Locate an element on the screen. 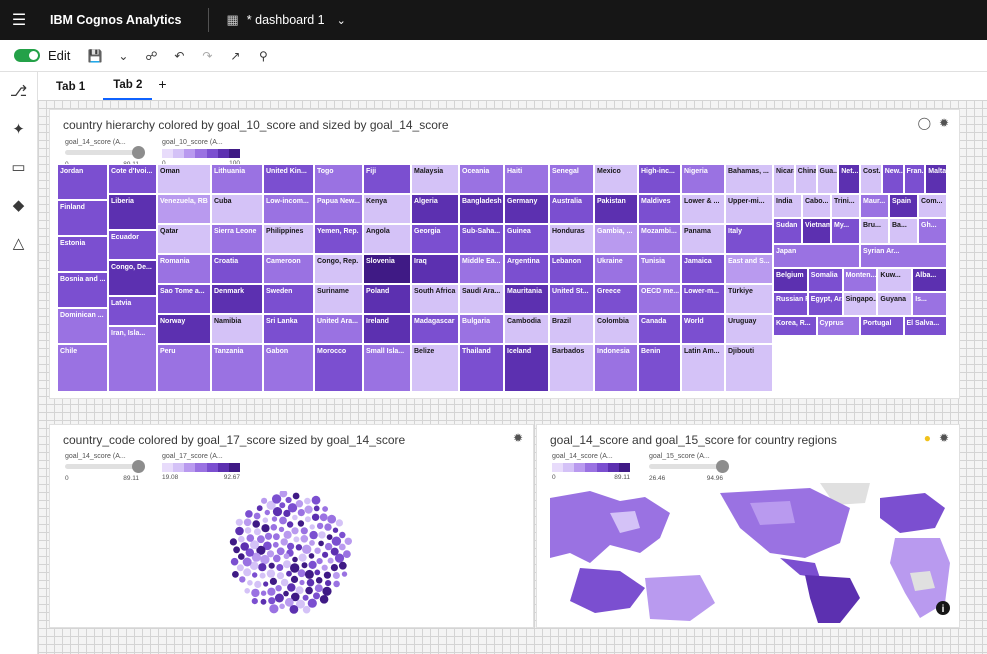 The image size is (987, 654). treemap-cell: Guinea is located at coordinates (526, 239).